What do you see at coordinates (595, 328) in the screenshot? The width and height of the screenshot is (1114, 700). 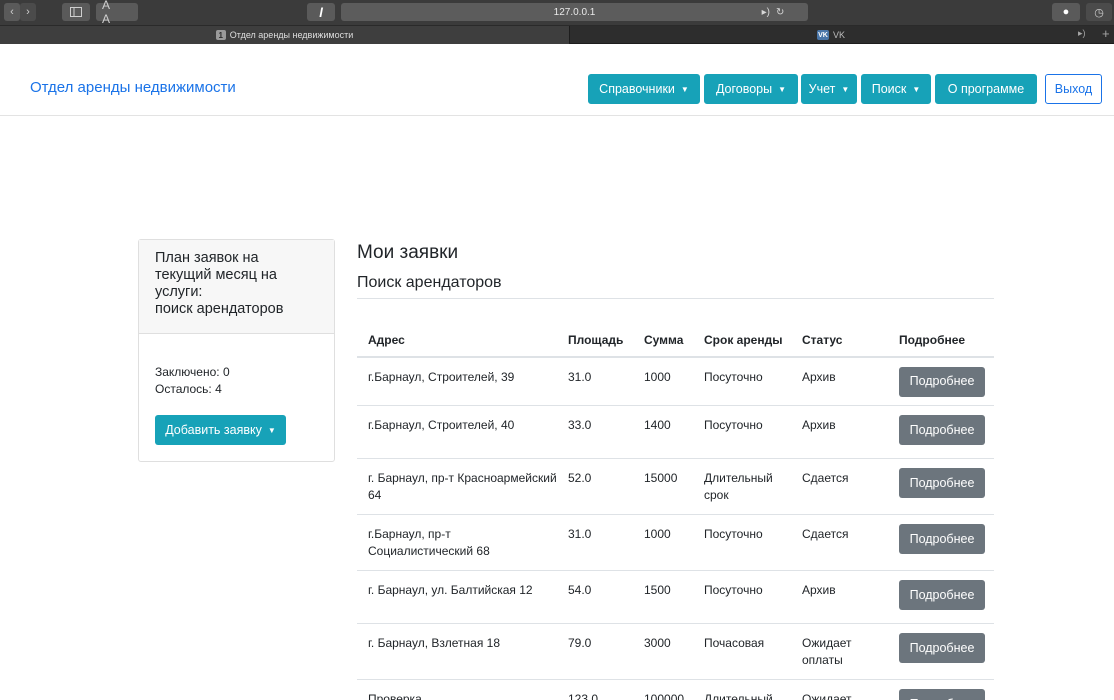 I see `column-header: Площадь` at bounding box center [595, 328].